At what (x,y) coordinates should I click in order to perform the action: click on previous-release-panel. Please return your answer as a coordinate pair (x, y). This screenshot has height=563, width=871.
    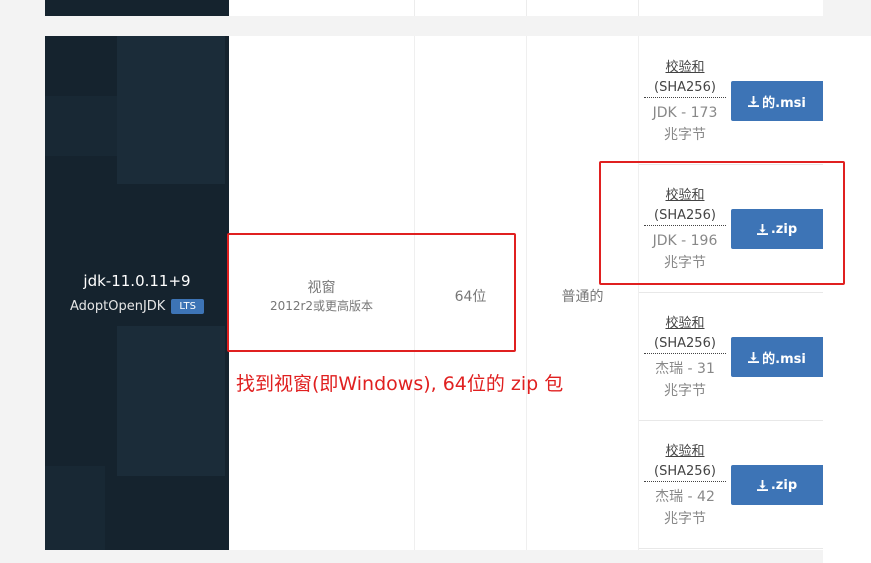
    Looking at the image, I should click on (137, 8).